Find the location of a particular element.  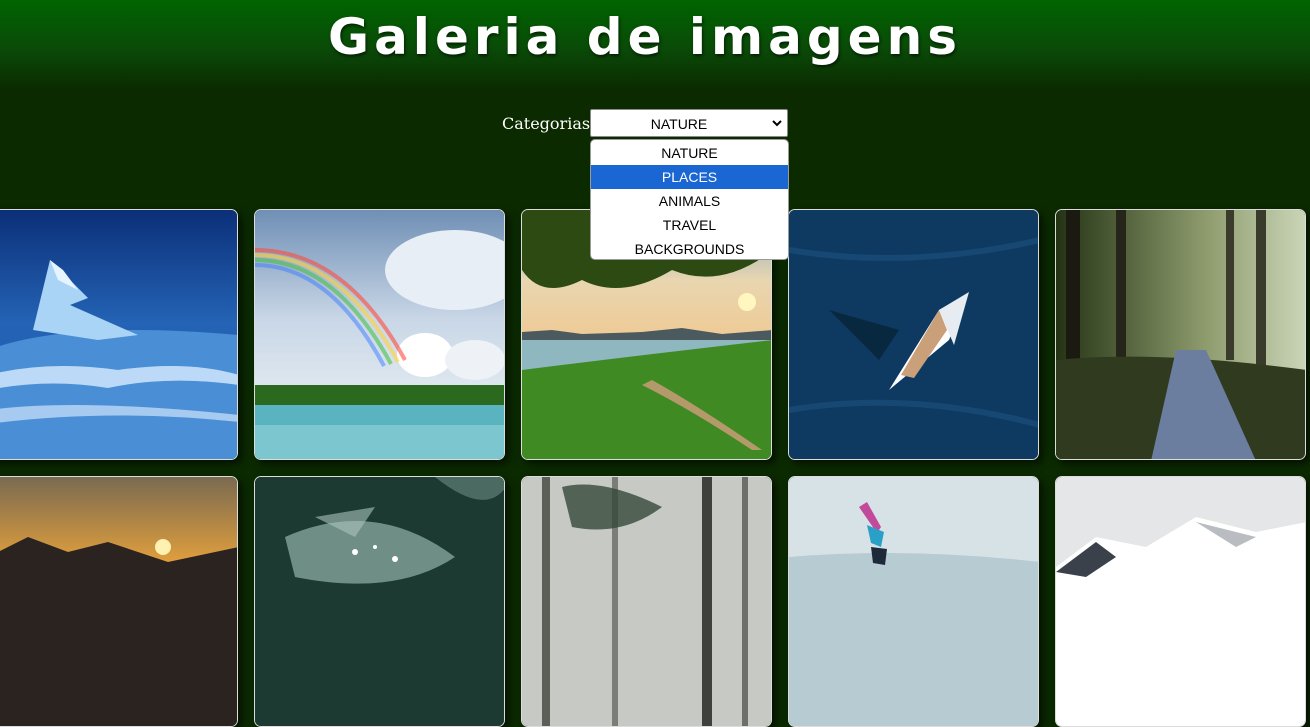

gallery-image-sailboat is located at coordinates (913, 334).